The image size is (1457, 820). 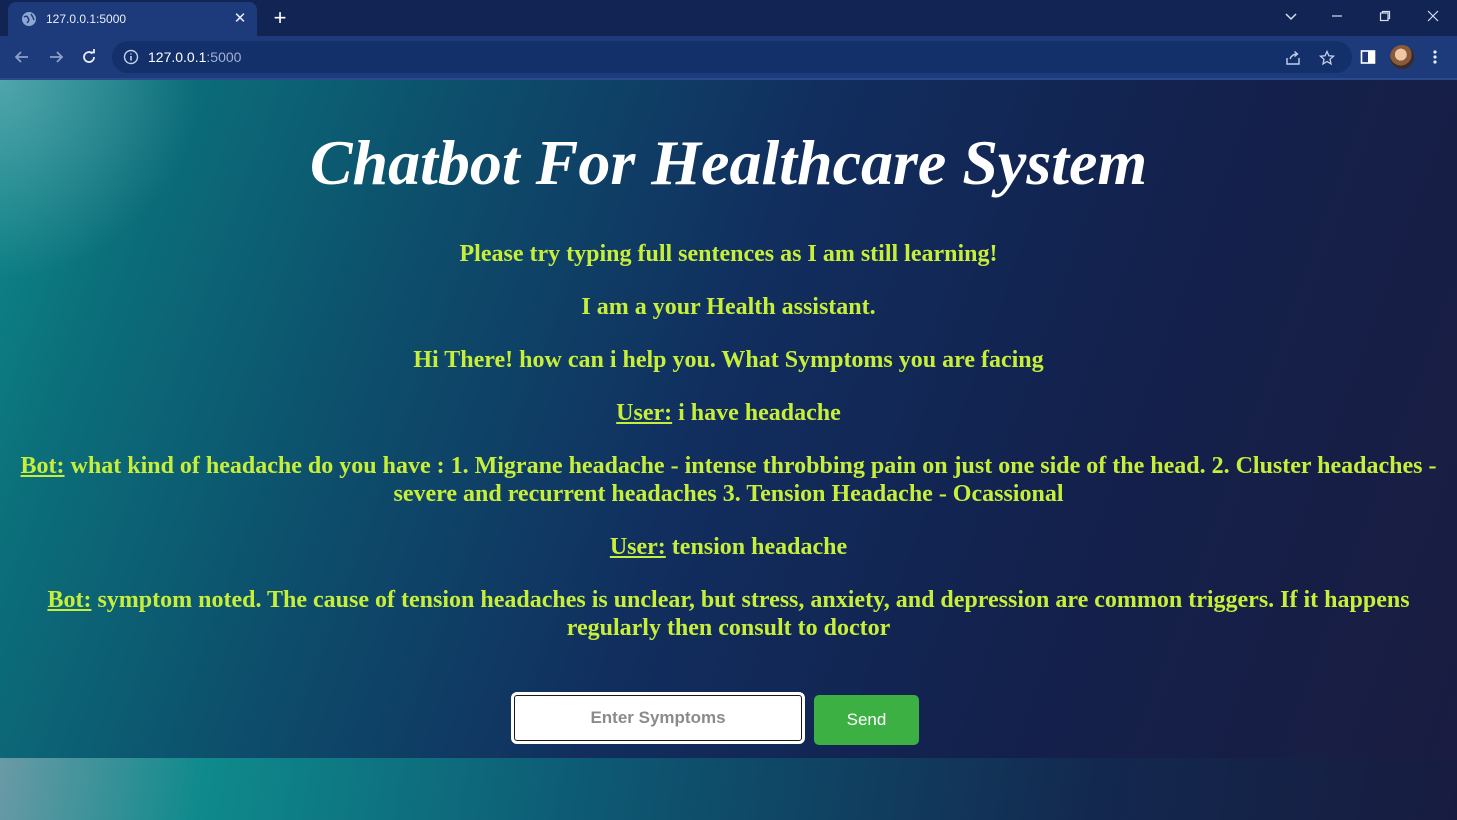 What do you see at coordinates (732, 57) in the screenshot?
I see `address-bar: 127.0.0.1:5000` at bounding box center [732, 57].